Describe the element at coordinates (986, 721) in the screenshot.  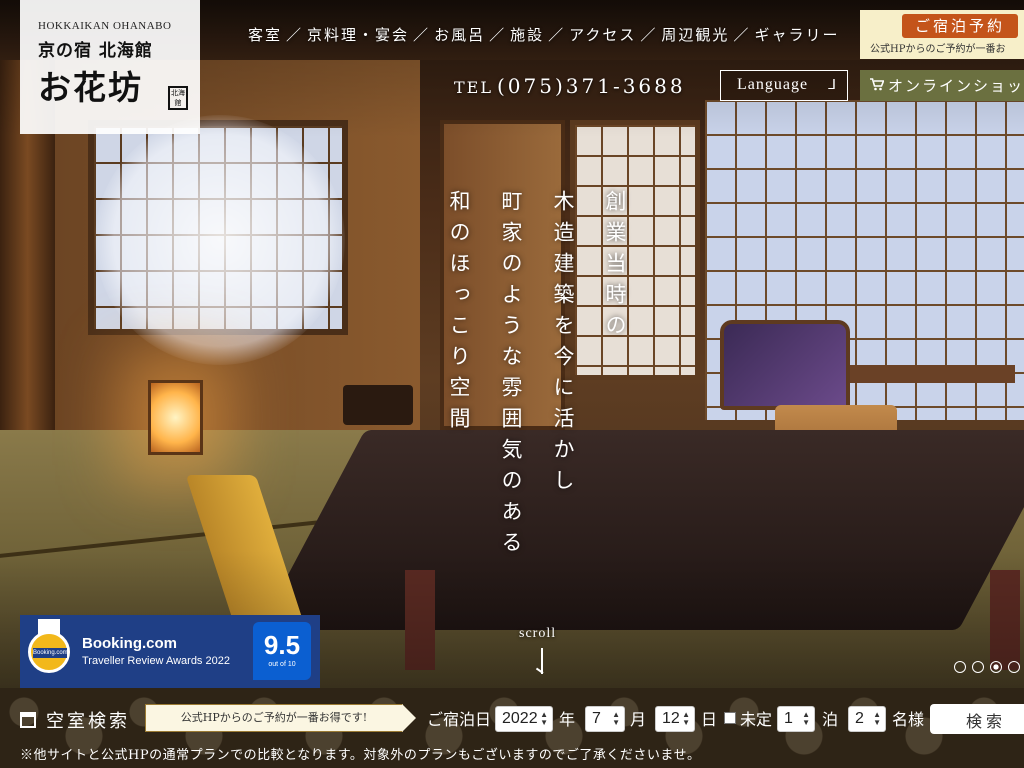
I see `search-button-label: 検索` at that location.